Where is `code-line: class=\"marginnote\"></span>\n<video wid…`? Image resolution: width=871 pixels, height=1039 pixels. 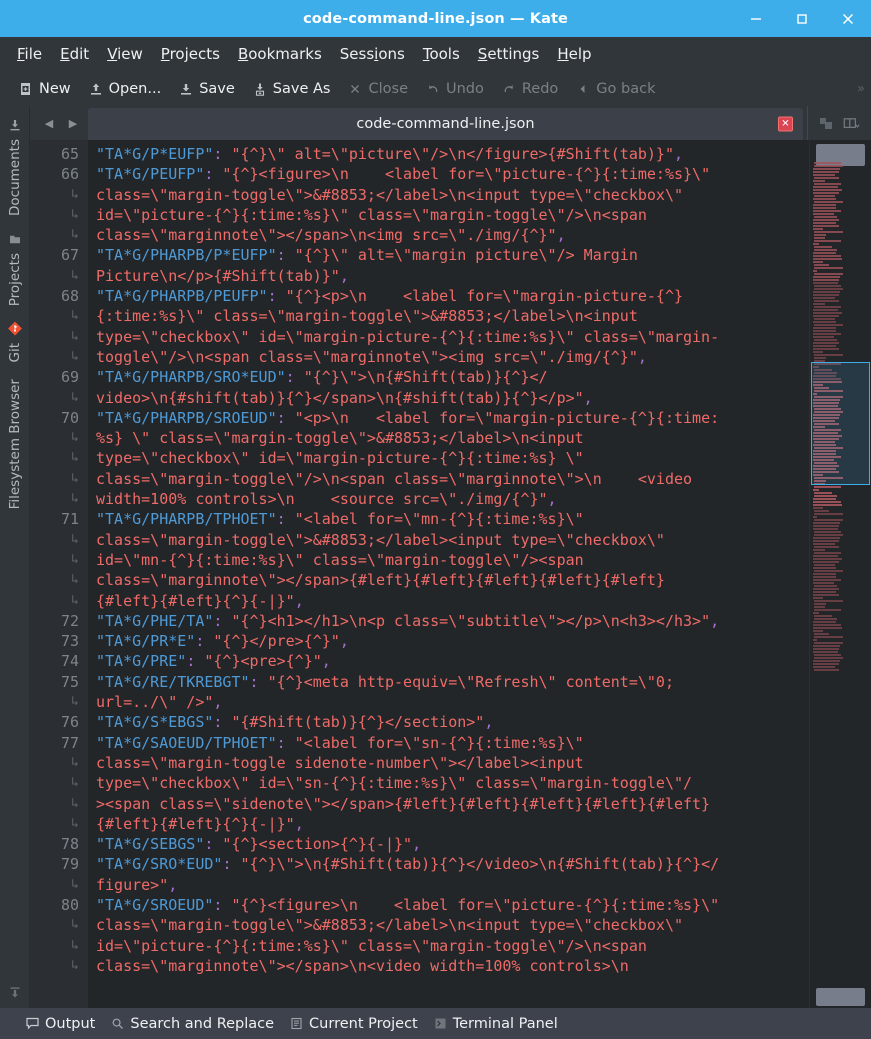 code-line: class=\"marginnote\"></span>\n<video wid… is located at coordinates (452, 966).